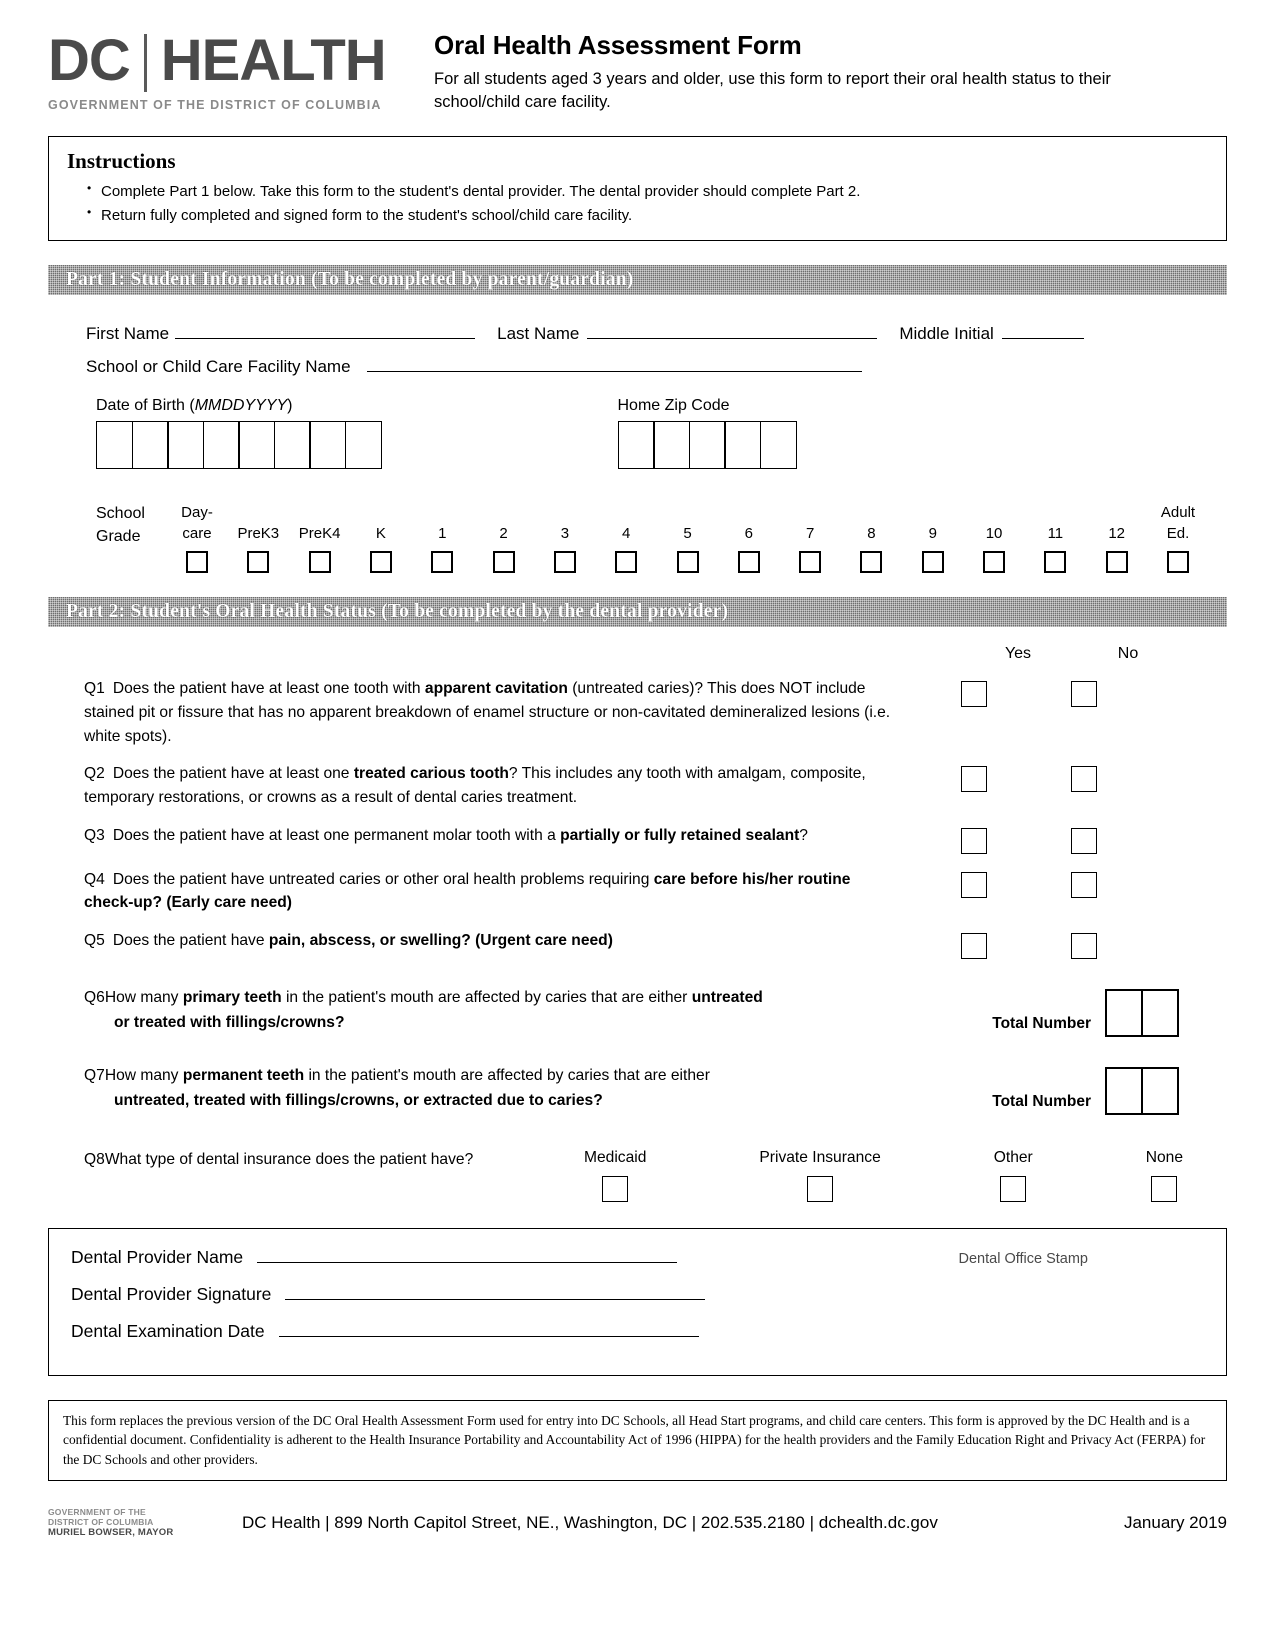 Image resolution: width=1275 pixels, height=1650 pixels. I want to click on dob-cells, so click(239, 445).